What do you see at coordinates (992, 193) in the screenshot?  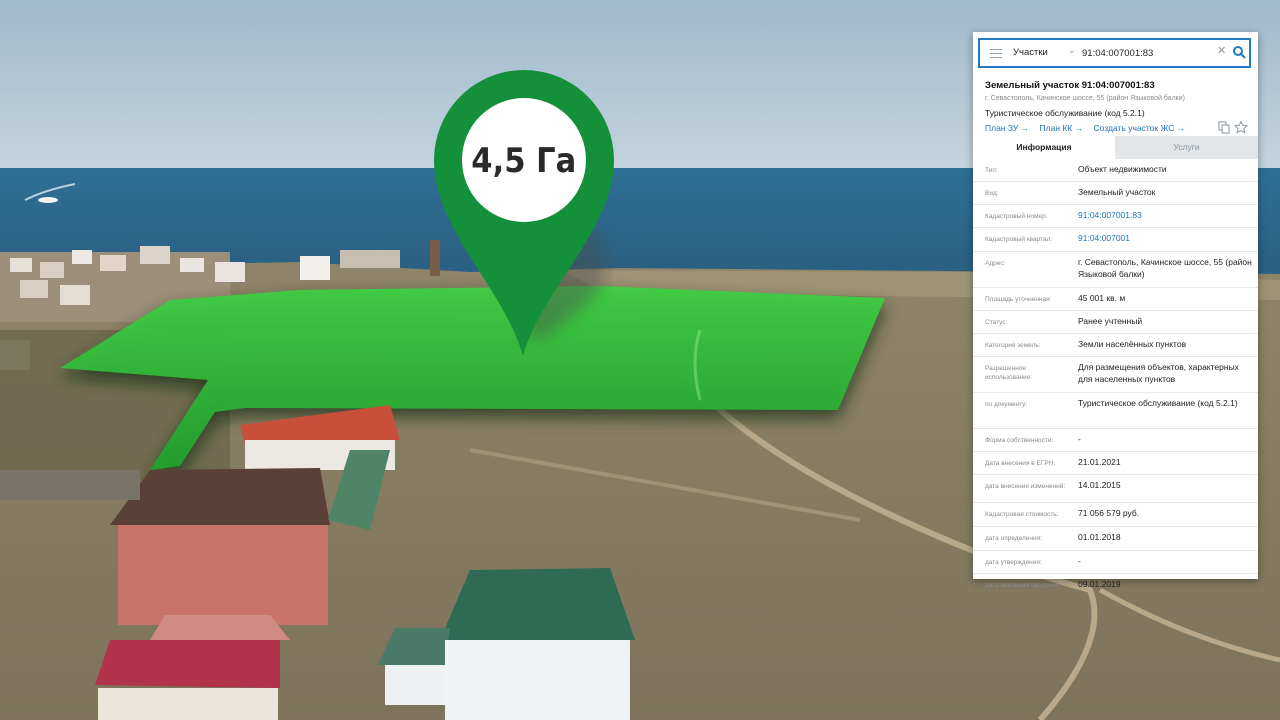 I see `row-label: Вид:` at bounding box center [992, 193].